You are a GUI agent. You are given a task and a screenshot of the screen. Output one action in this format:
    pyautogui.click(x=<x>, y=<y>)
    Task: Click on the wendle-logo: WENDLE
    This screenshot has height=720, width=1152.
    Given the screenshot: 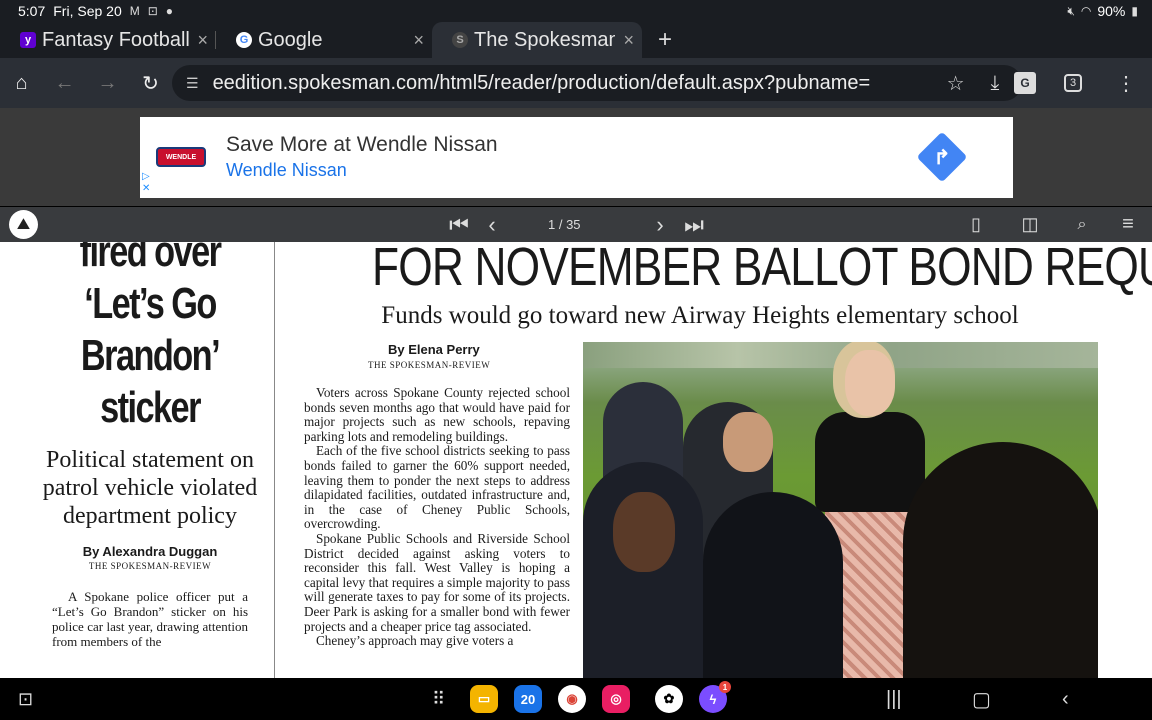 What is the action you would take?
    pyautogui.click(x=181, y=157)
    